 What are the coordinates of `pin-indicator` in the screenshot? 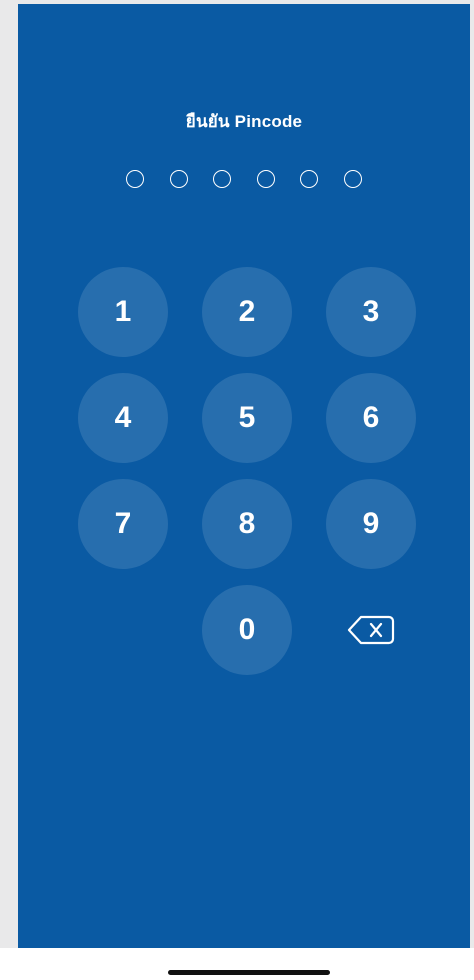 It's located at (244, 179).